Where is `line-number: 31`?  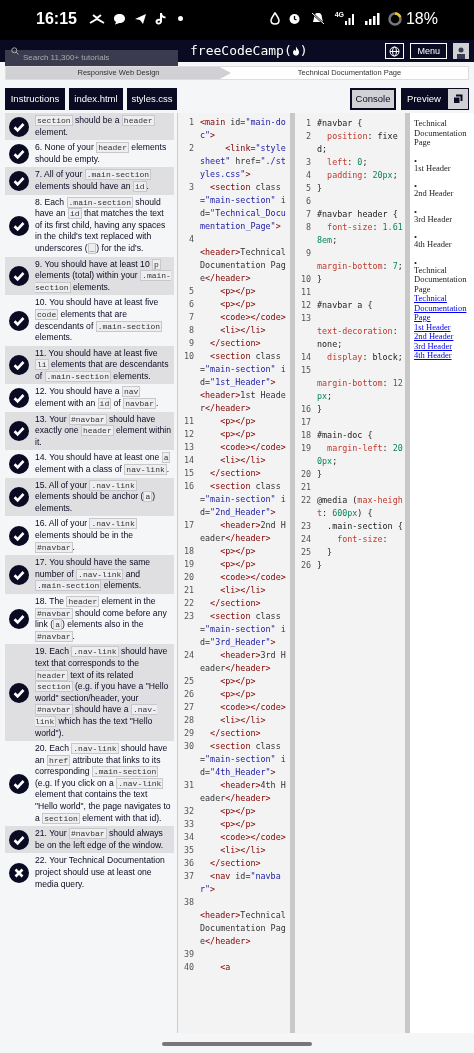 line-number: 31 is located at coordinates (188, 785).